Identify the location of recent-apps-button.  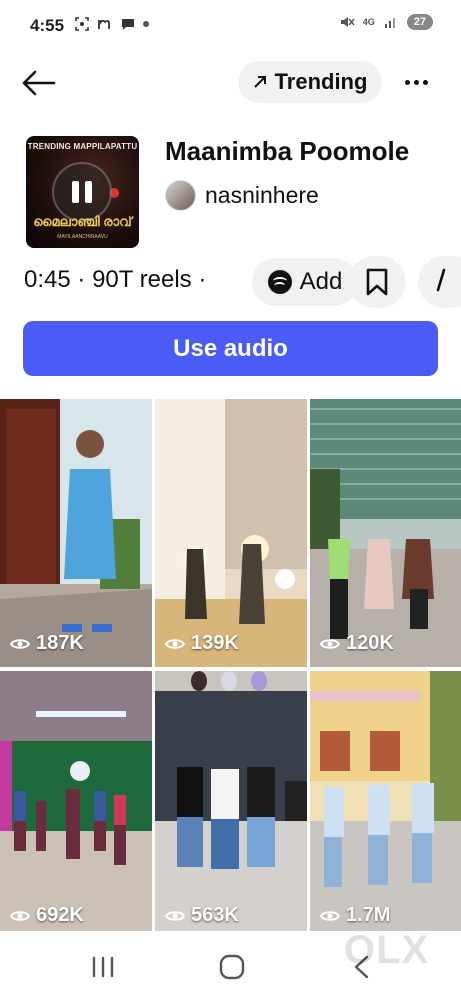
(103, 967).